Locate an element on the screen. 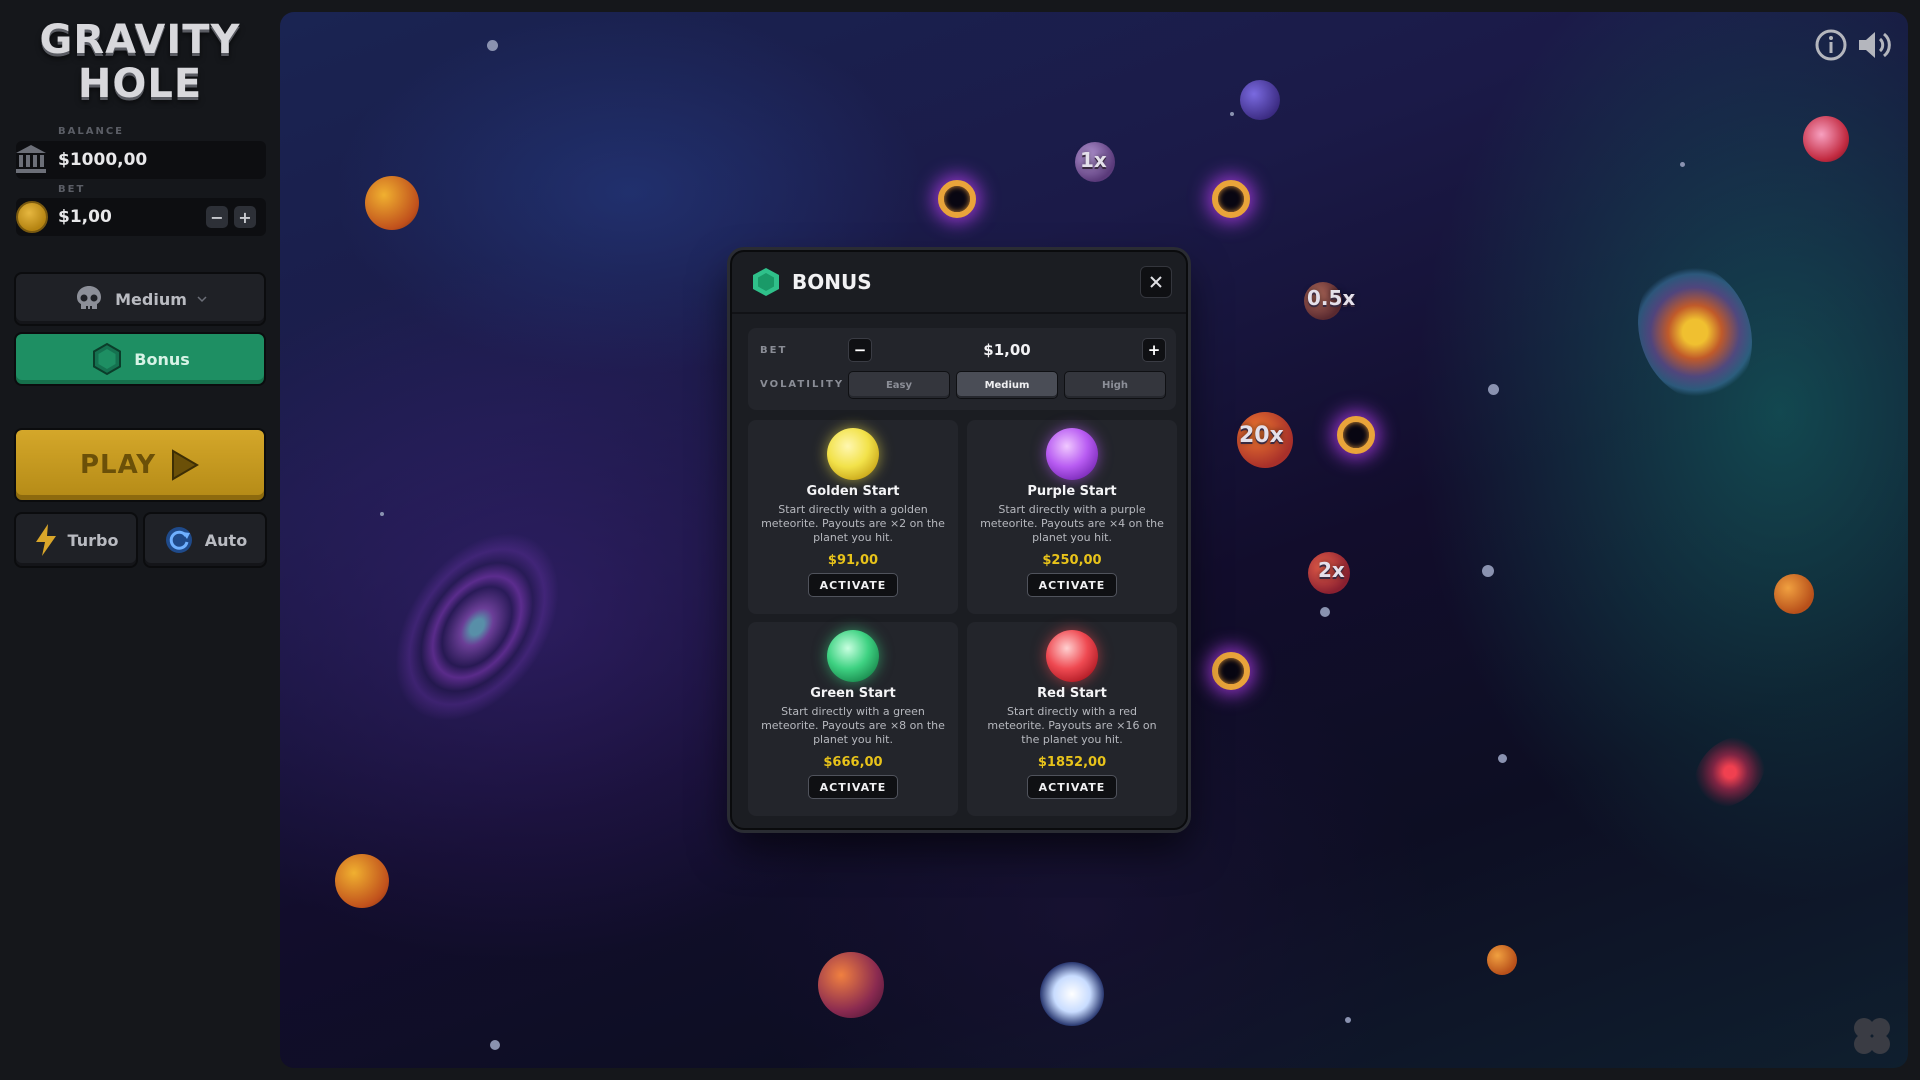  volatility-dropdown-label: Medium is located at coordinates (151, 299).